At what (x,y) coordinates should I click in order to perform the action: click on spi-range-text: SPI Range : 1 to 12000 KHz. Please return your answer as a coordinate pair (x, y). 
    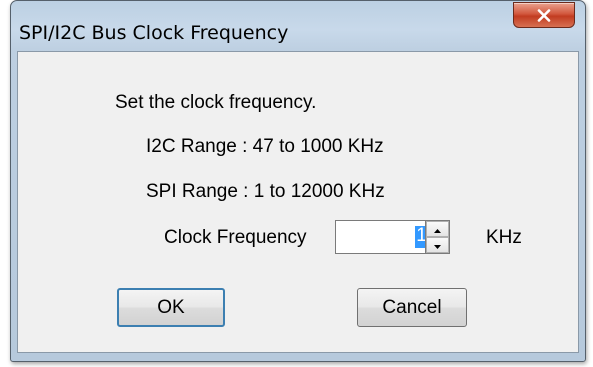
    Looking at the image, I should click on (265, 191).